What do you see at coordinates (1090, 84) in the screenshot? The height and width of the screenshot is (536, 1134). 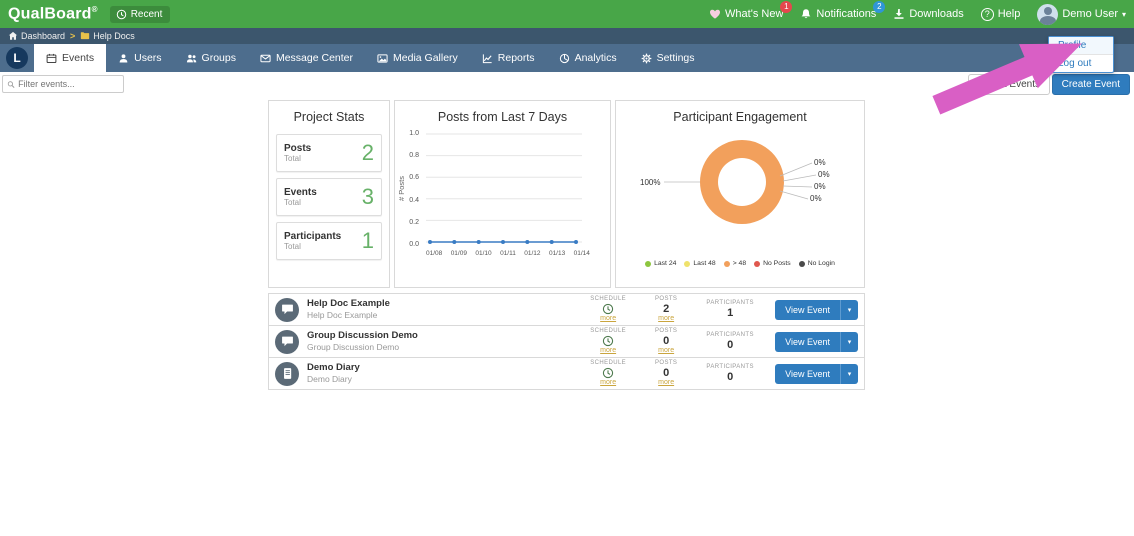 I see `create-event-button: Create Event` at bounding box center [1090, 84].